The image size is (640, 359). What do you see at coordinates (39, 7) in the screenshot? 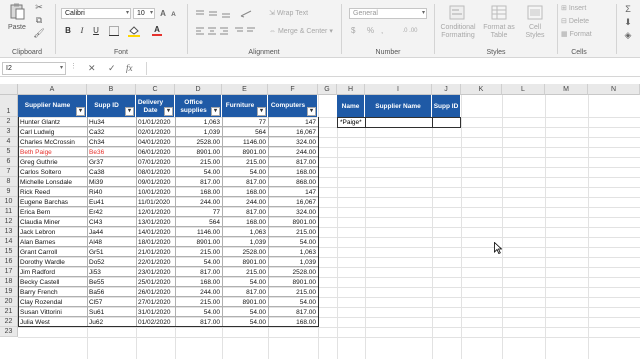
I see `cut-icon: ✂` at bounding box center [39, 7].